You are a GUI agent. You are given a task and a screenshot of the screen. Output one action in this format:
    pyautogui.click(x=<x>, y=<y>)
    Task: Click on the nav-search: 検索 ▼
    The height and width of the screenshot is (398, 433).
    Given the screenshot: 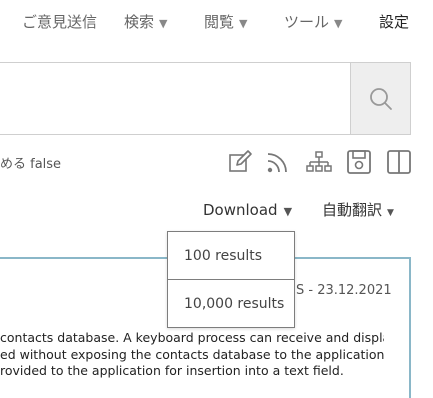 What is the action you would take?
    pyautogui.click(x=145, y=23)
    